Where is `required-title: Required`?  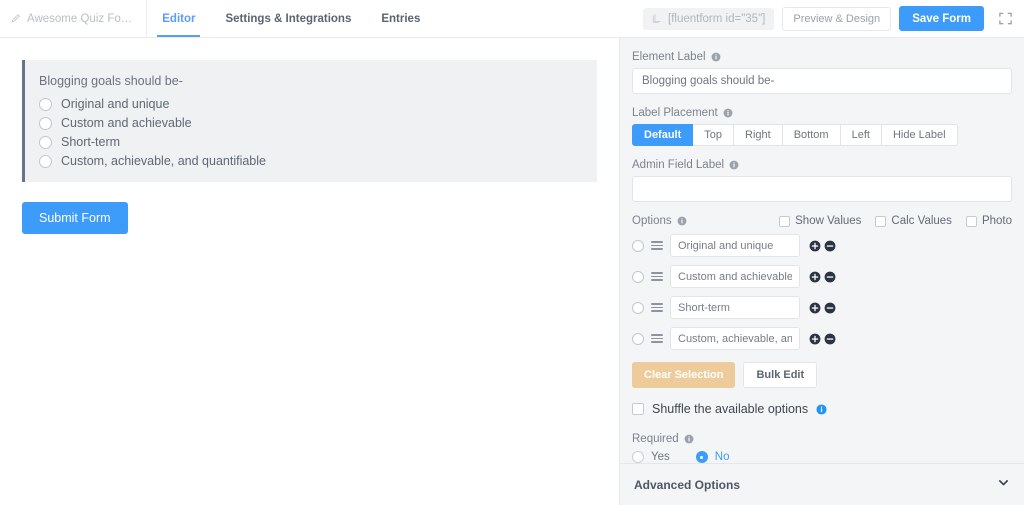
required-title: Required is located at coordinates (655, 439).